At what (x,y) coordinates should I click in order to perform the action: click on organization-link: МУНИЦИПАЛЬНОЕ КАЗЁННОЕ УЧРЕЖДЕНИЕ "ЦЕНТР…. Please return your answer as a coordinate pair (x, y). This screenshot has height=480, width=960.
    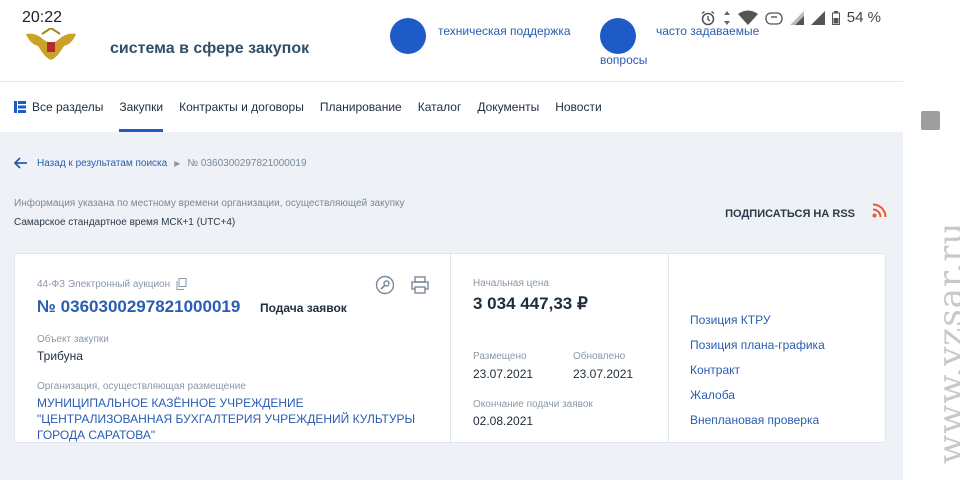
    Looking at the image, I should click on (237, 419).